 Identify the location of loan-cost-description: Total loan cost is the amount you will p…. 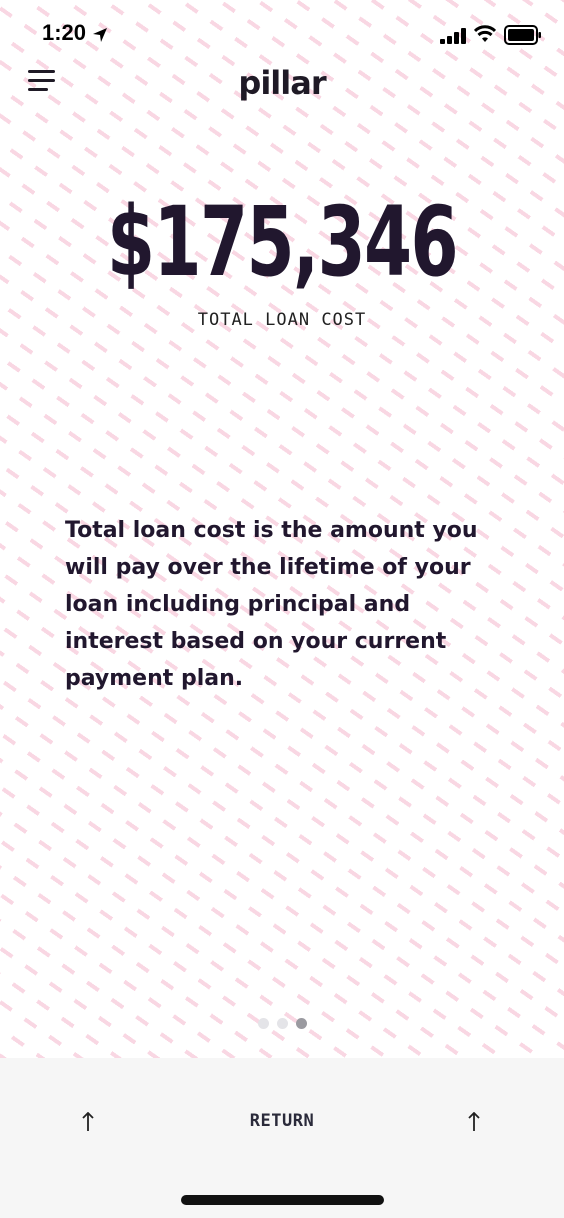
(271, 604).